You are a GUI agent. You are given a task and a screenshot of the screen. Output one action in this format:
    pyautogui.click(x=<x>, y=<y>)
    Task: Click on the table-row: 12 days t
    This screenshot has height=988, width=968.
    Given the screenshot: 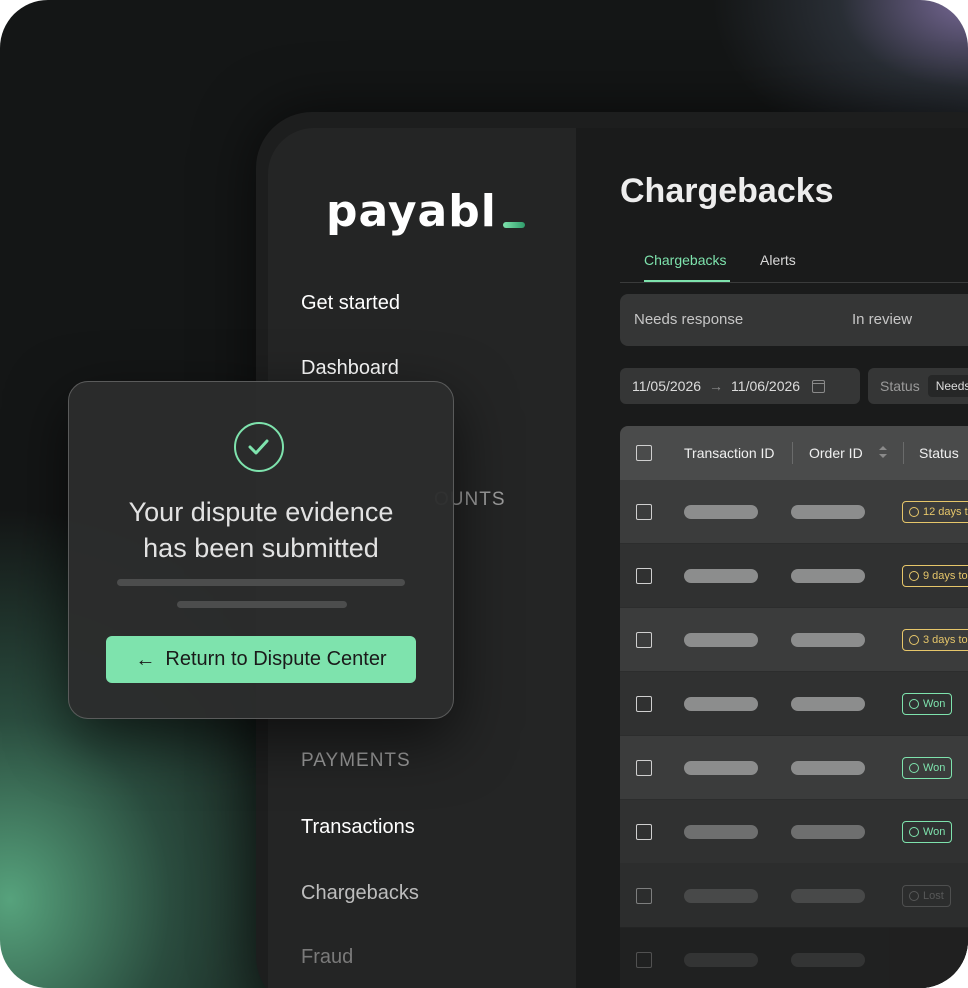 What is the action you would take?
    pyautogui.click(x=794, y=512)
    